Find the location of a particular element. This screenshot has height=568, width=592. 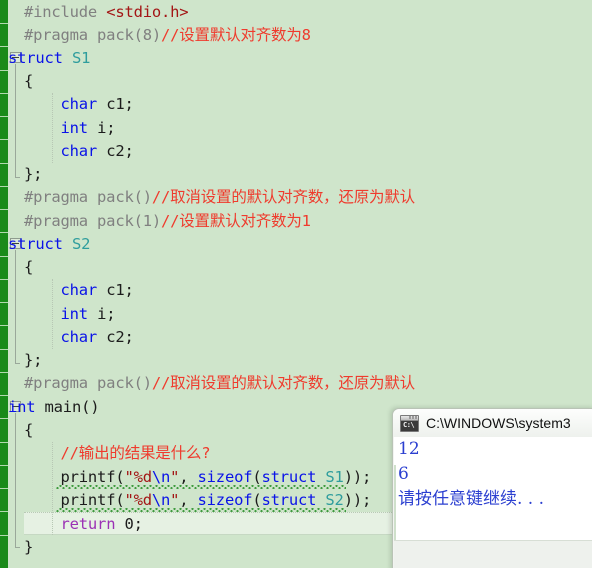

code-line-14: int i; is located at coordinates (70, 314).